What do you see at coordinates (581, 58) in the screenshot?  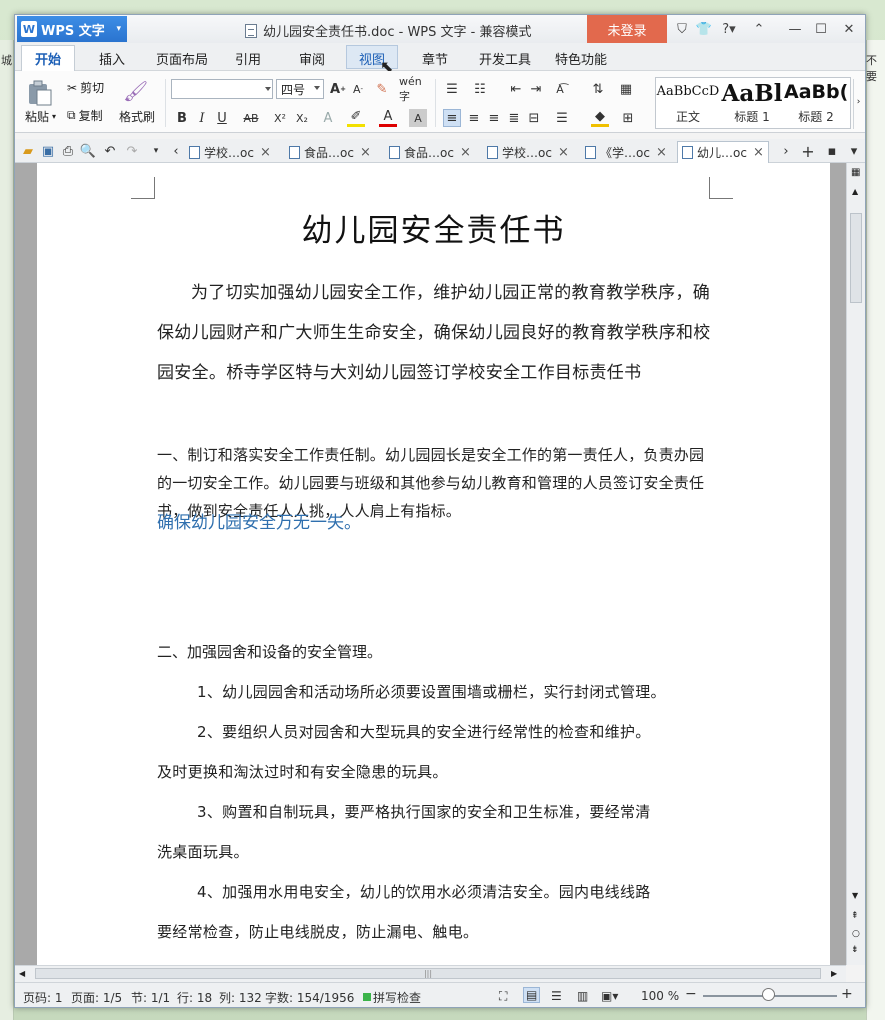 I see `tab-special: 特色功能` at bounding box center [581, 58].